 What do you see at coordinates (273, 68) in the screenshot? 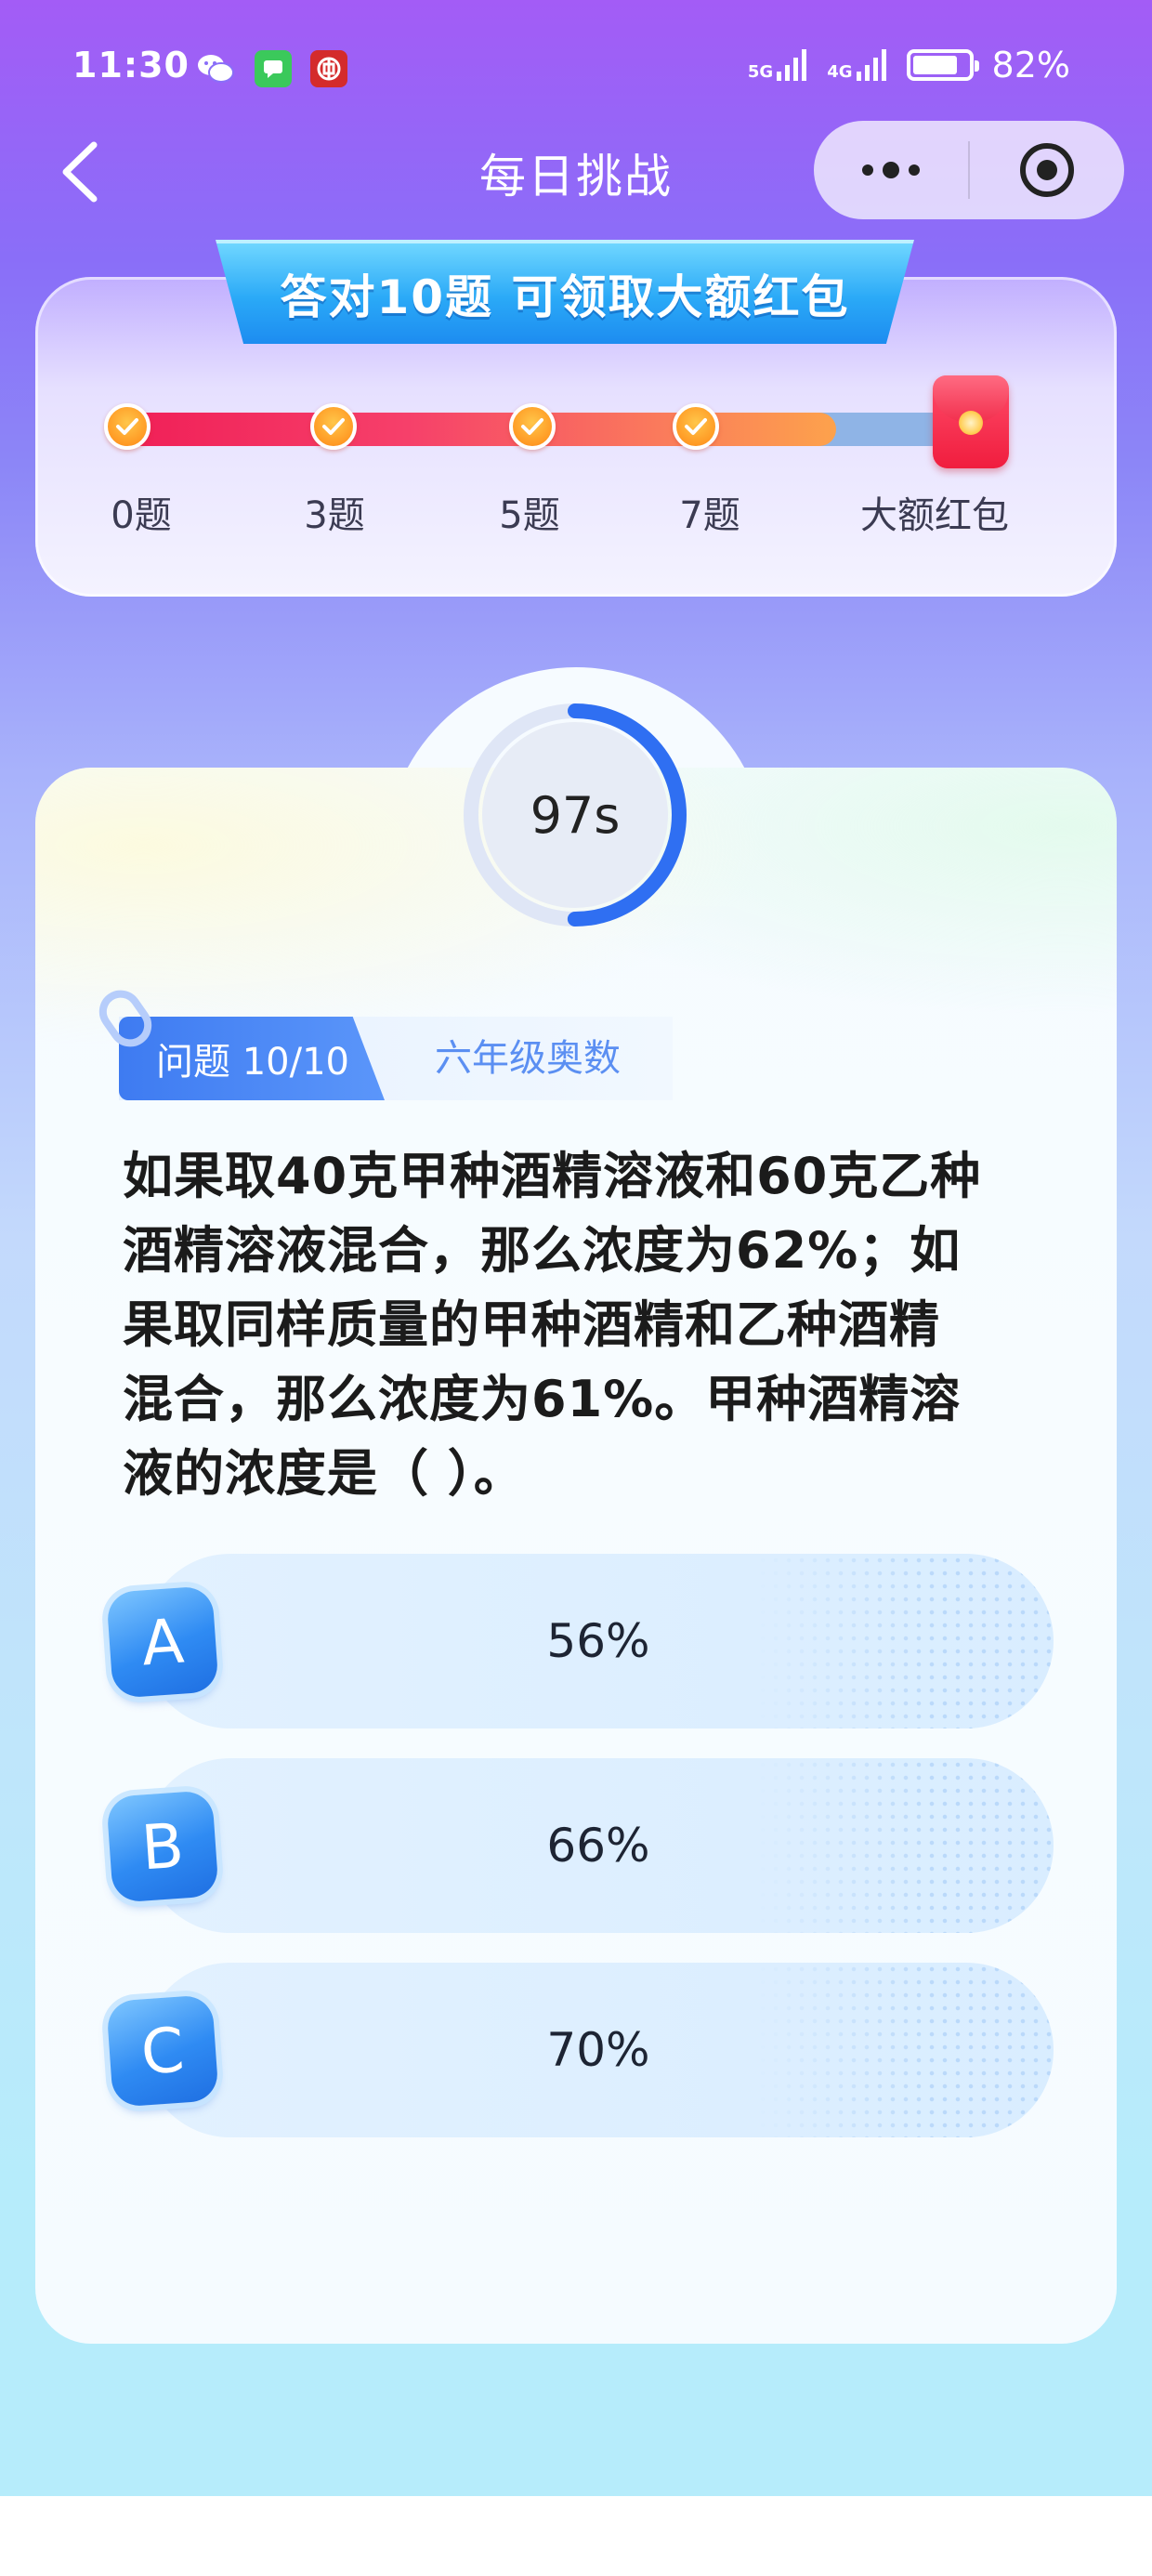
I see `messages-icon` at bounding box center [273, 68].